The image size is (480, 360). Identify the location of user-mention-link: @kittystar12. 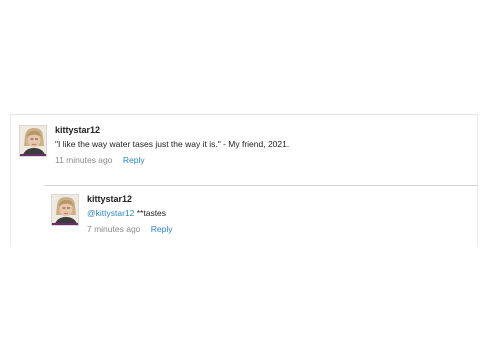
(110, 213).